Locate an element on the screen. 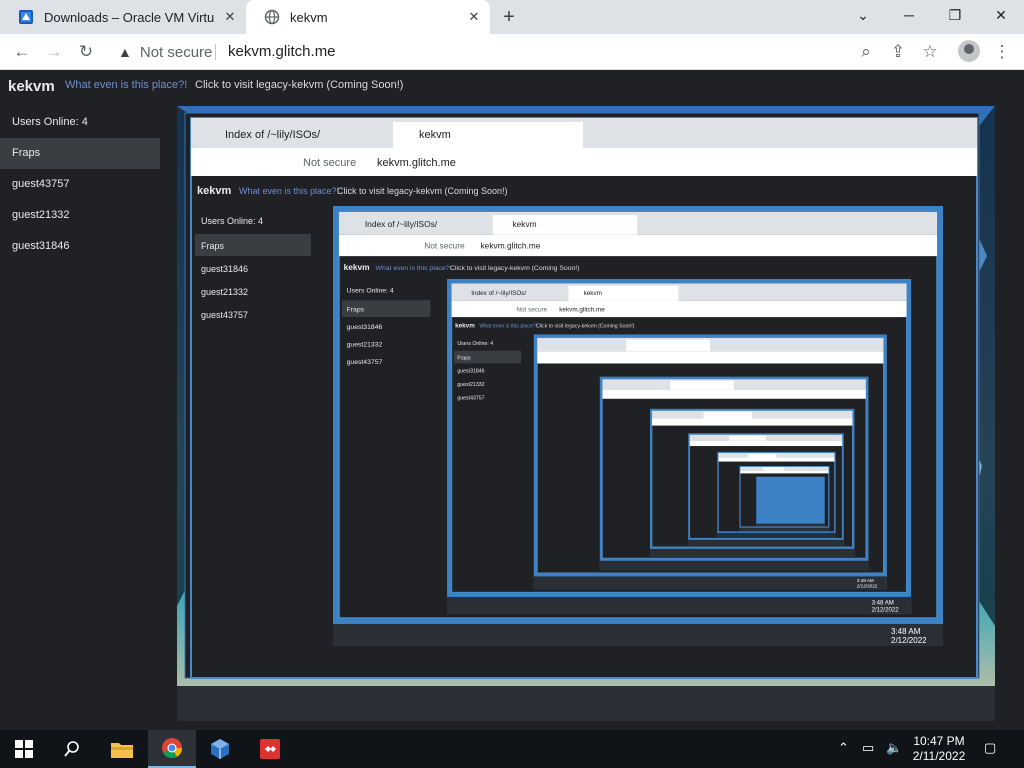 The height and width of the screenshot is (768, 1024). users-online-count: Users Online: 4 is located at coordinates (50, 122).